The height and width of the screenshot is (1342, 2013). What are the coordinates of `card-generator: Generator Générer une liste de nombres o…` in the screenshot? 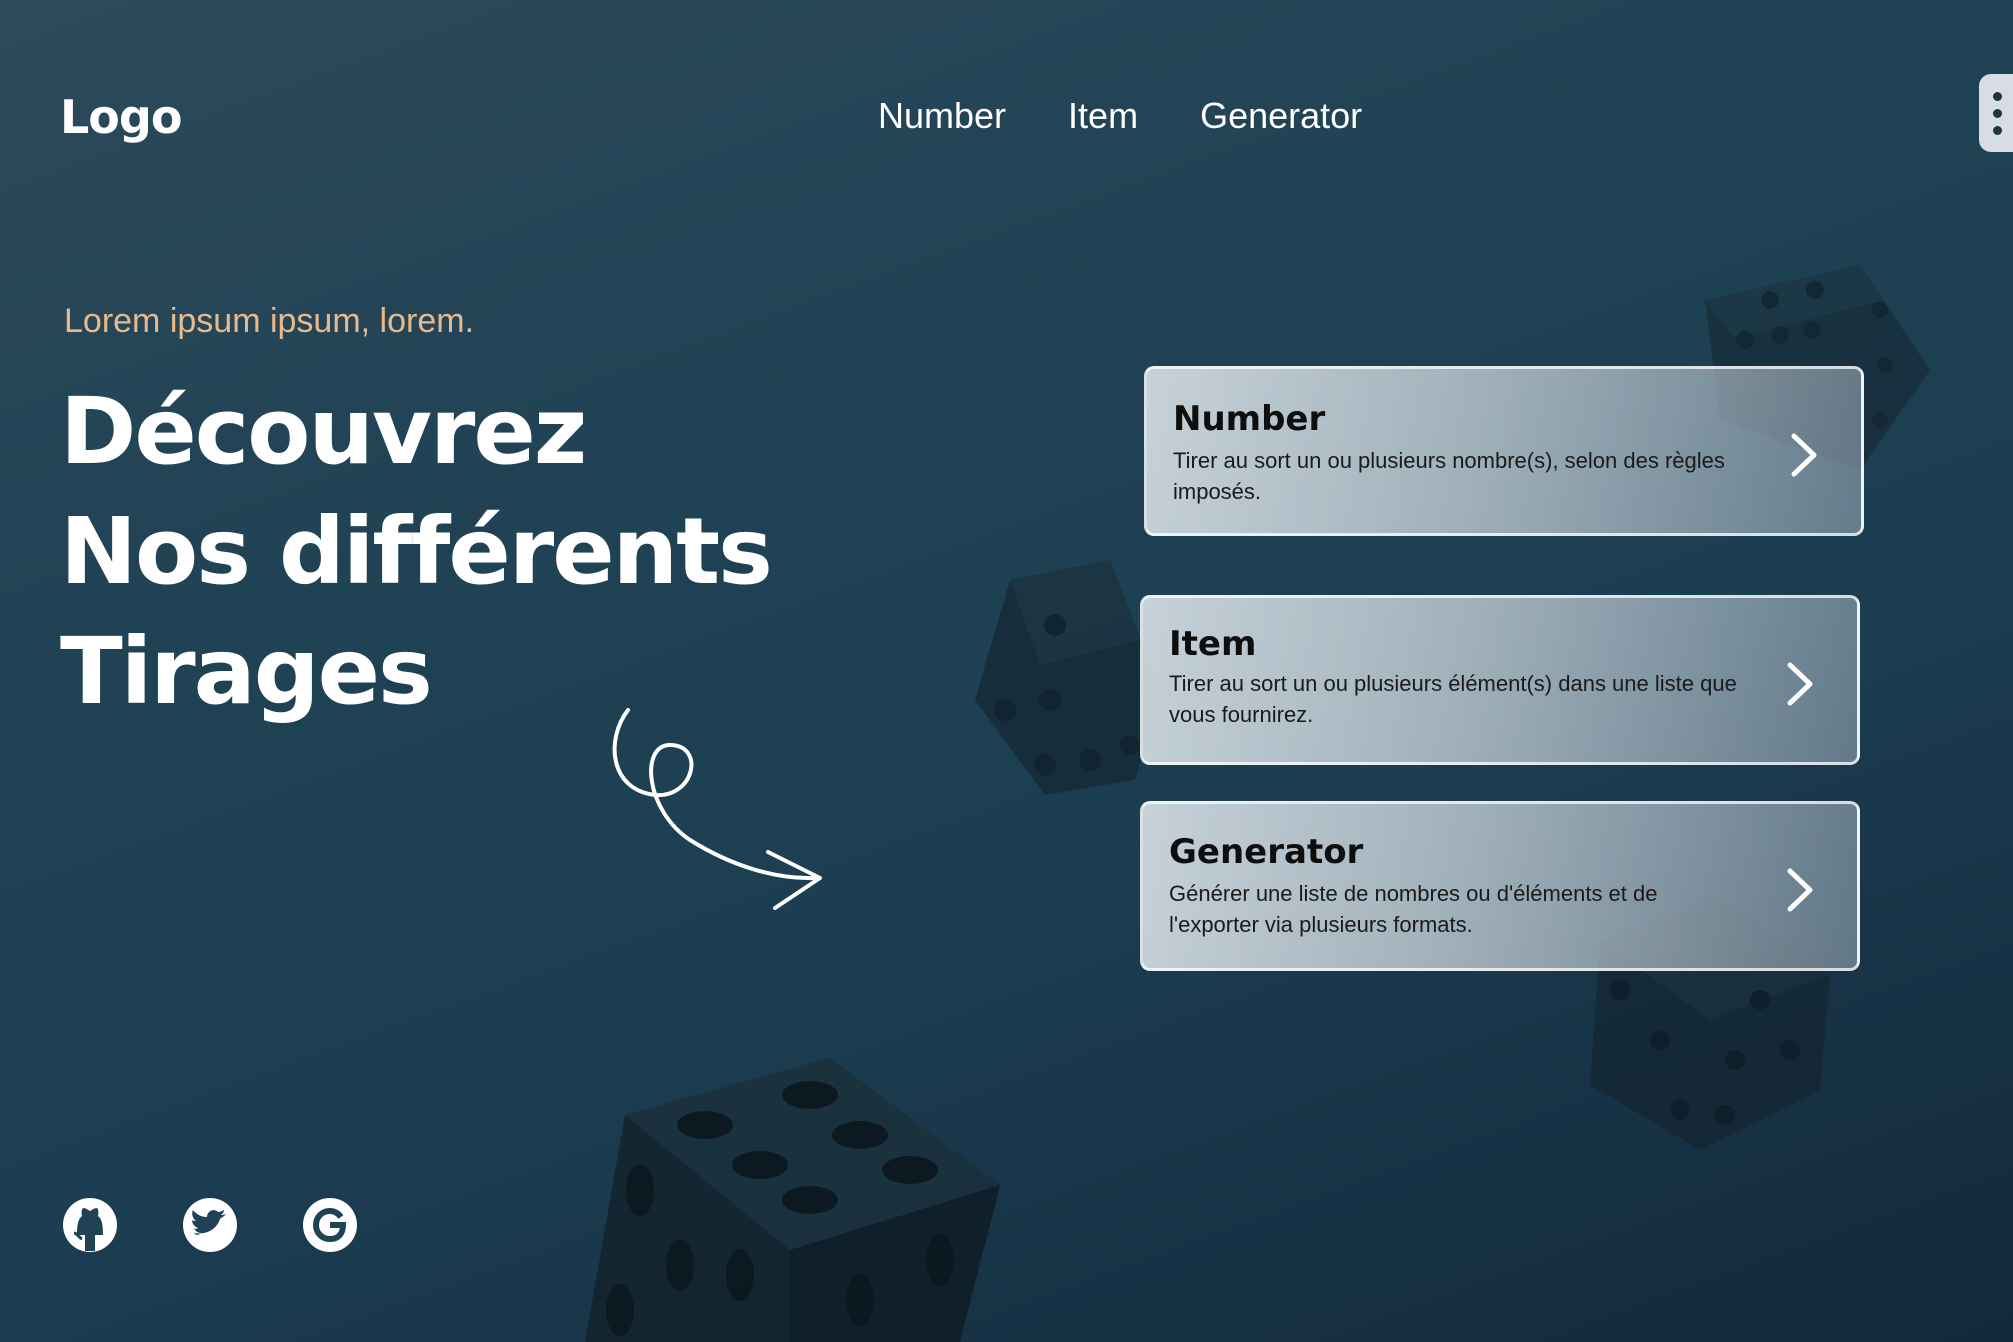 It's located at (1500, 886).